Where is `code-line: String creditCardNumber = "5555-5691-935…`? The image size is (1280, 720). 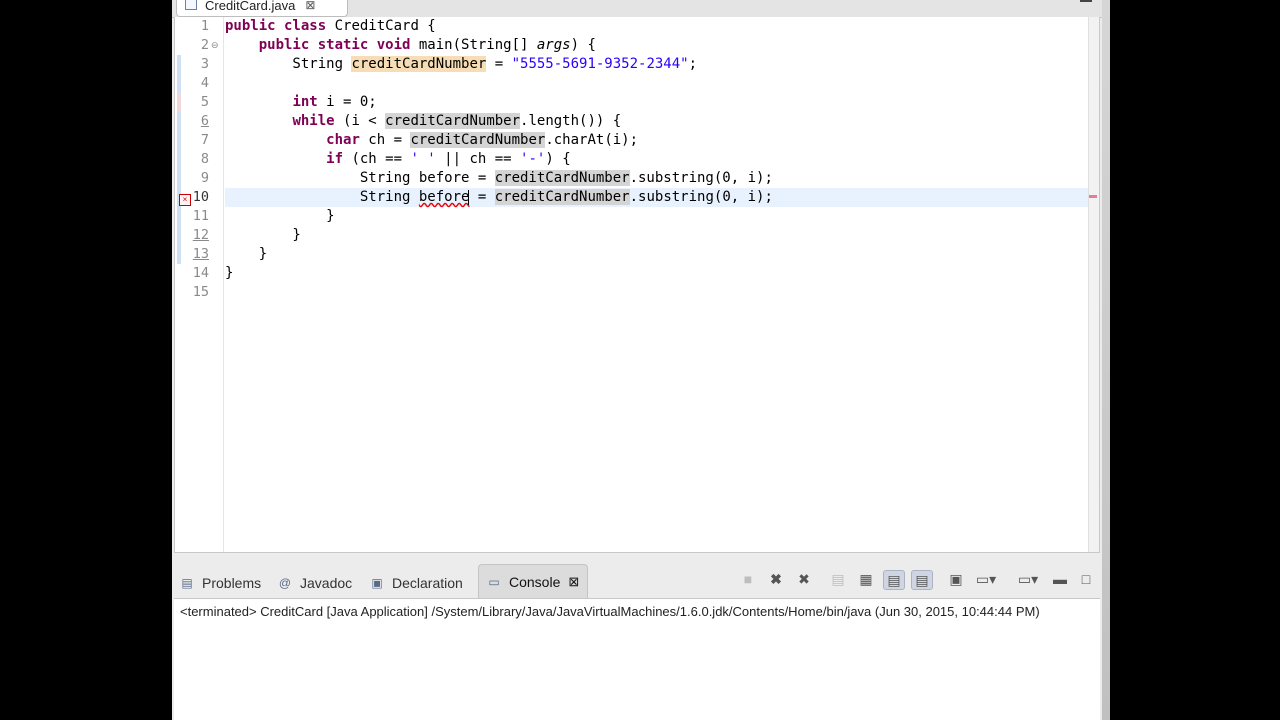 code-line: String creditCardNumber = "5555-5691-935… is located at coordinates (461, 64).